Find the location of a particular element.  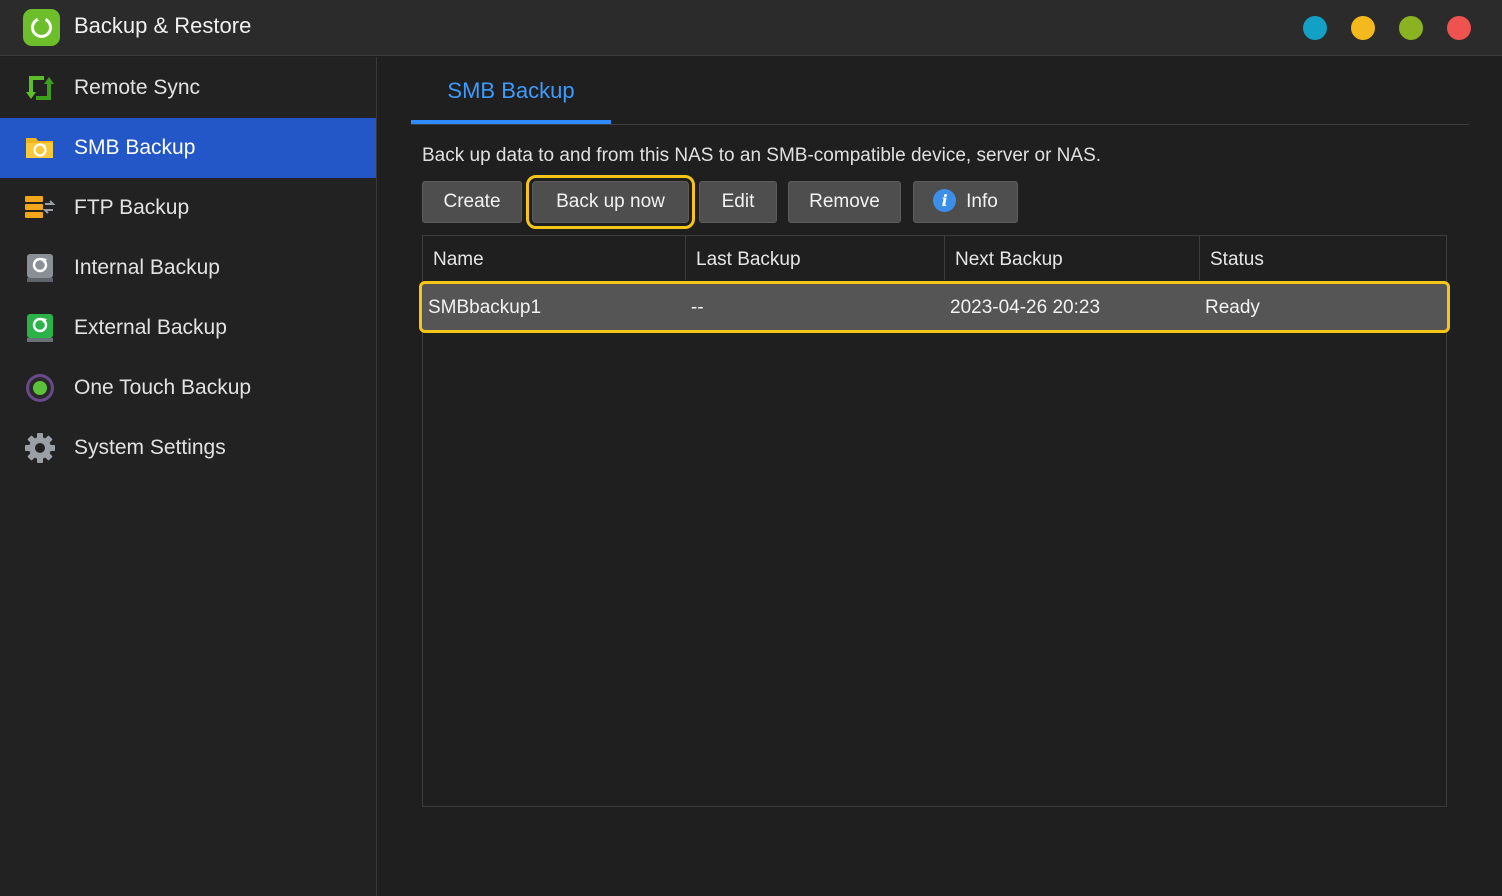

gear-icon is located at coordinates (40, 448).